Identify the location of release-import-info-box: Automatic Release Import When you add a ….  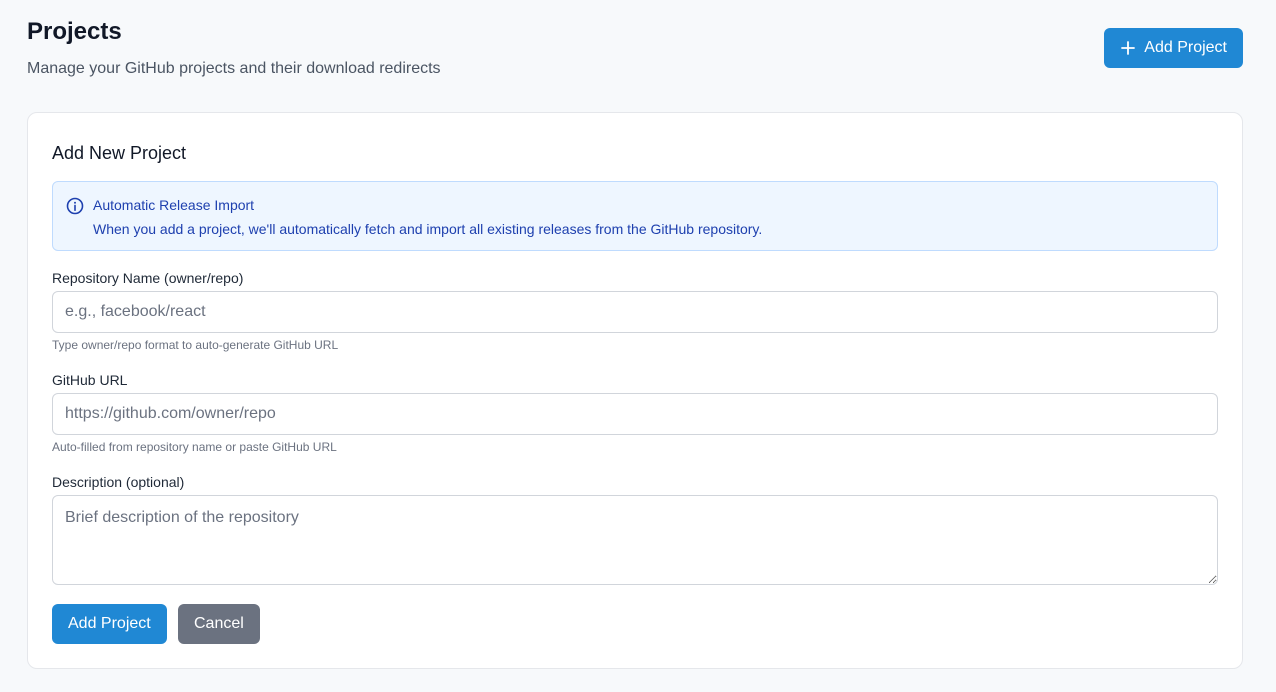
(635, 216).